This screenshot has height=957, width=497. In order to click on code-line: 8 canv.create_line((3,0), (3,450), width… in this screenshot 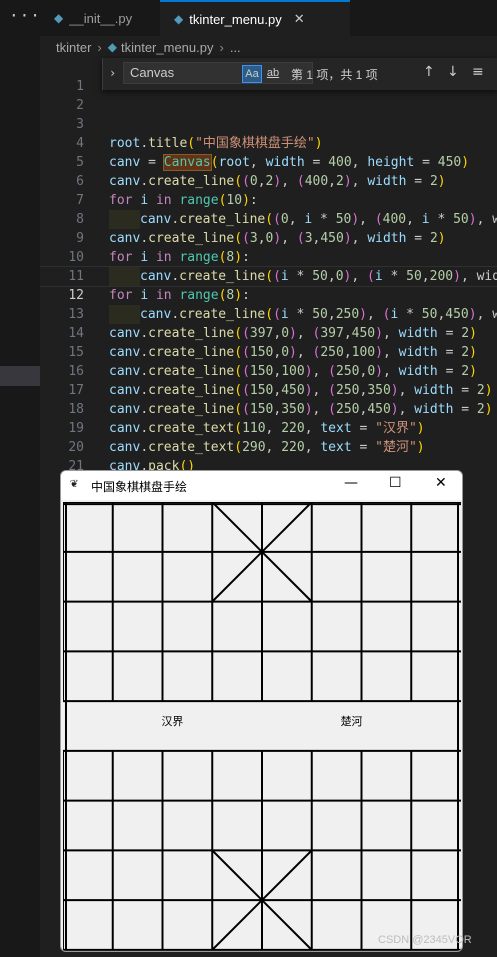, I will do `click(268, 218)`.